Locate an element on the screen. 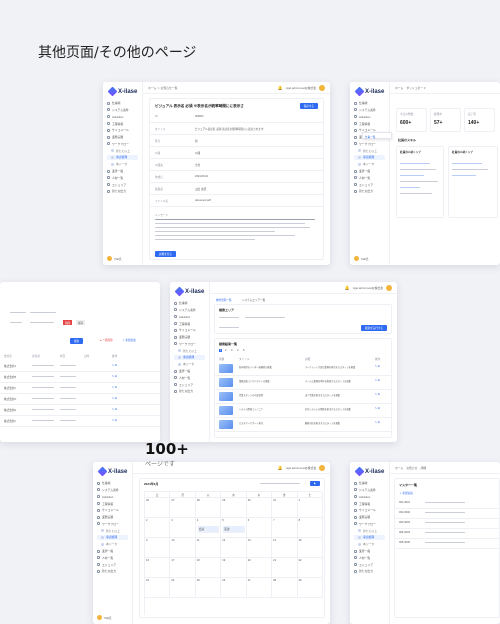 The image size is (500, 624). table-row: 002-0002 is located at coordinates (404, 512).